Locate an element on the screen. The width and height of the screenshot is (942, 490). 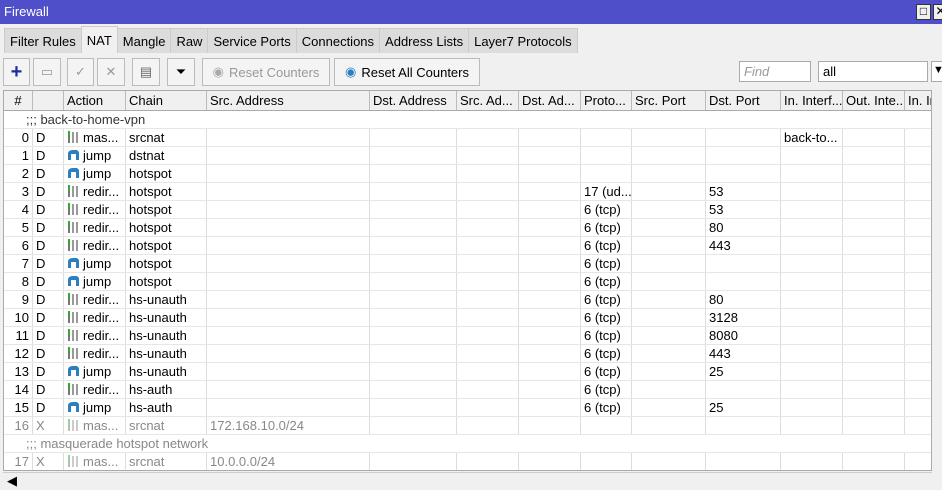
find-input: Find is located at coordinates (775, 71).